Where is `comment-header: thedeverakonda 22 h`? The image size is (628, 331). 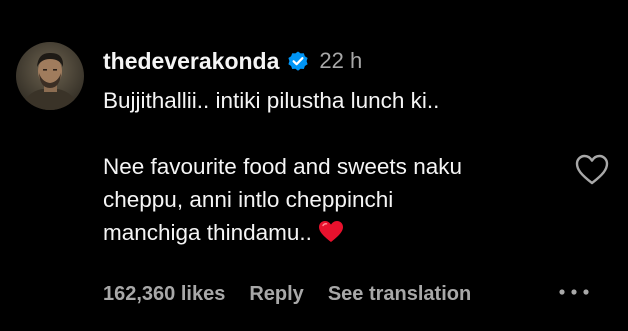
comment-header: thedeverakonda 22 h is located at coordinates (232, 61).